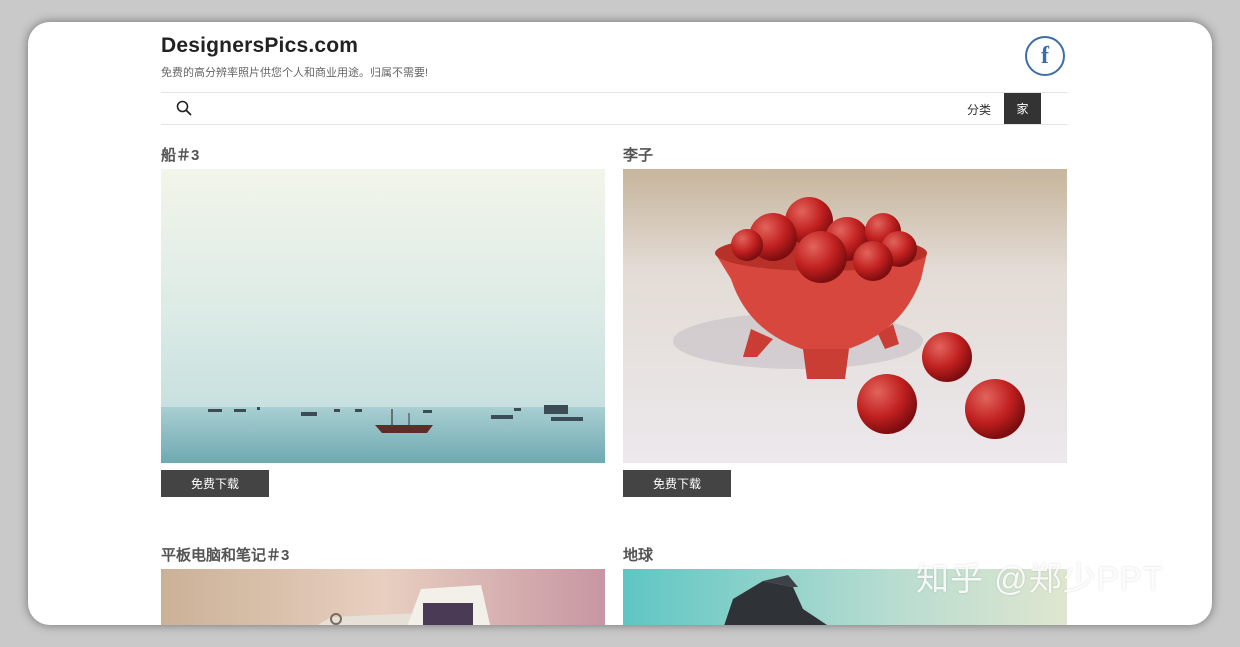 This screenshot has height=647, width=1240. Describe the element at coordinates (979, 109) in the screenshot. I see `nav-categories-link: 分类` at that location.